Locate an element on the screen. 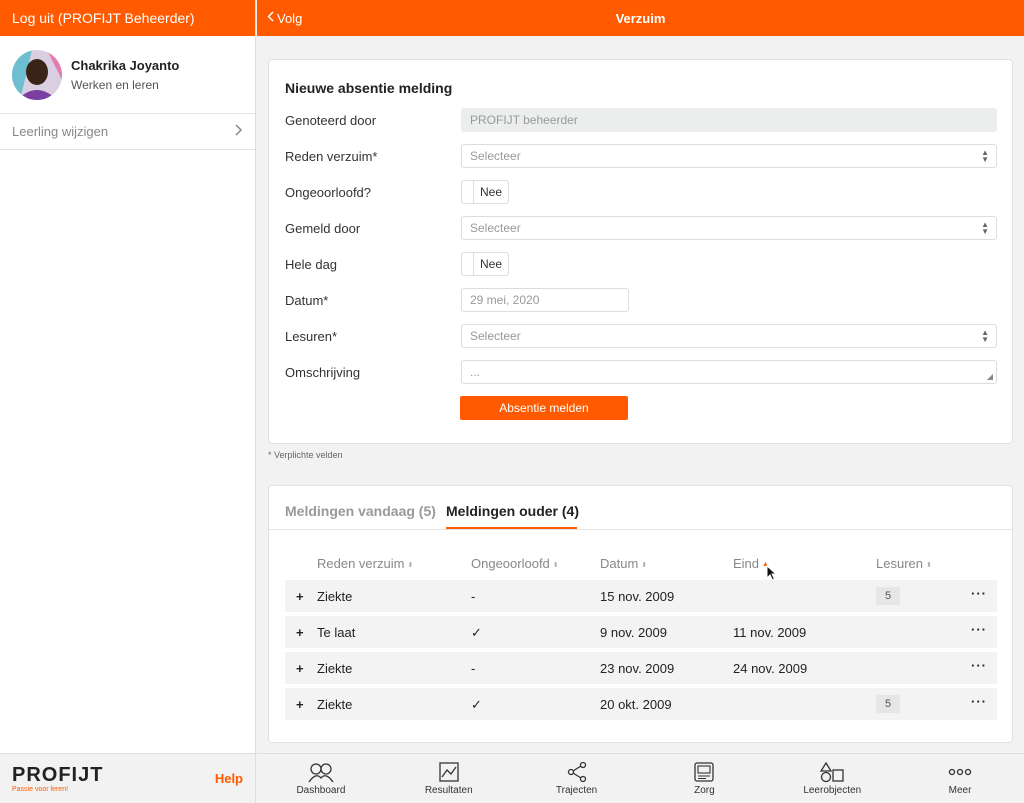 Image resolution: width=1024 pixels, height=803 pixels. label-date: Datum* is located at coordinates (307, 300).